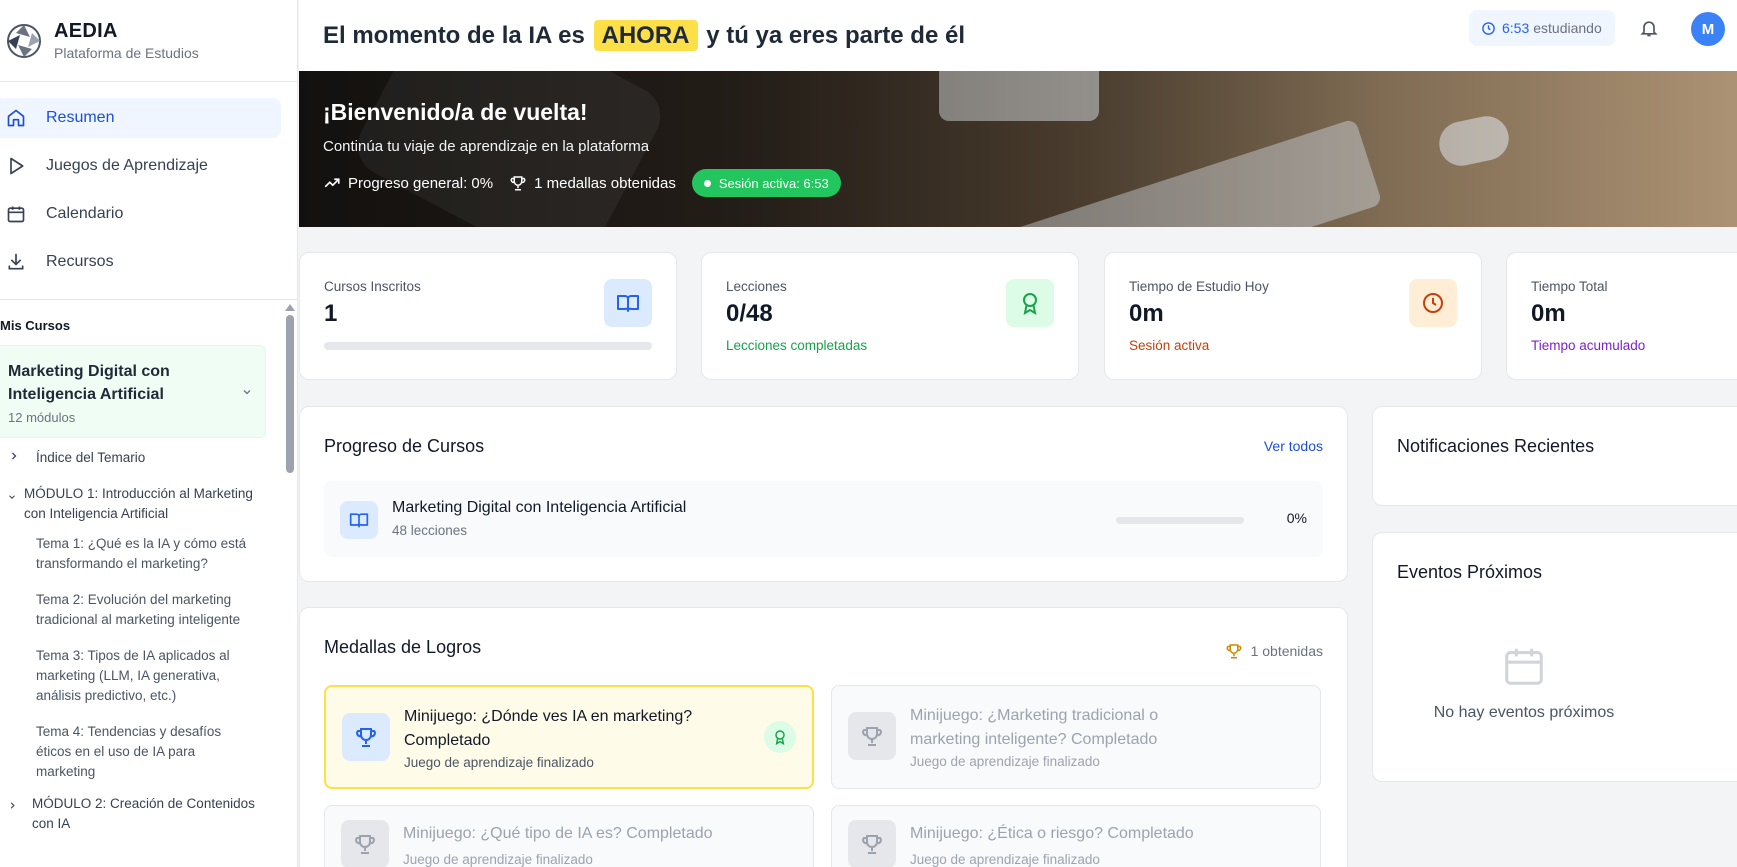  Describe the element at coordinates (1649, 28) in the screenshot. I see `bell-icon` at that location.